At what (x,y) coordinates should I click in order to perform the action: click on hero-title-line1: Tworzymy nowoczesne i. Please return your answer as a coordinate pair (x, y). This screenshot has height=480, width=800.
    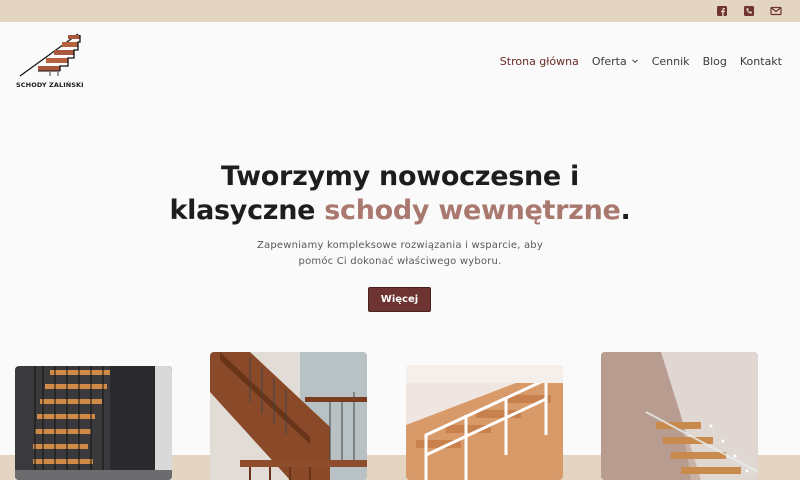
    Looking at the image, I should click on (400, 176).